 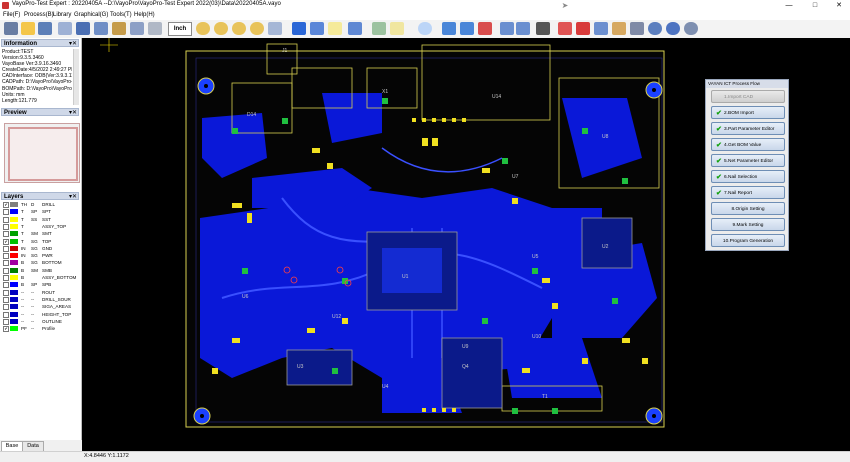 What do you see at coordinates (748, 144) in the screenshot?
I see `process-step-button: ✔ 4.Get BOM Value` at bounding box center [748, 144].